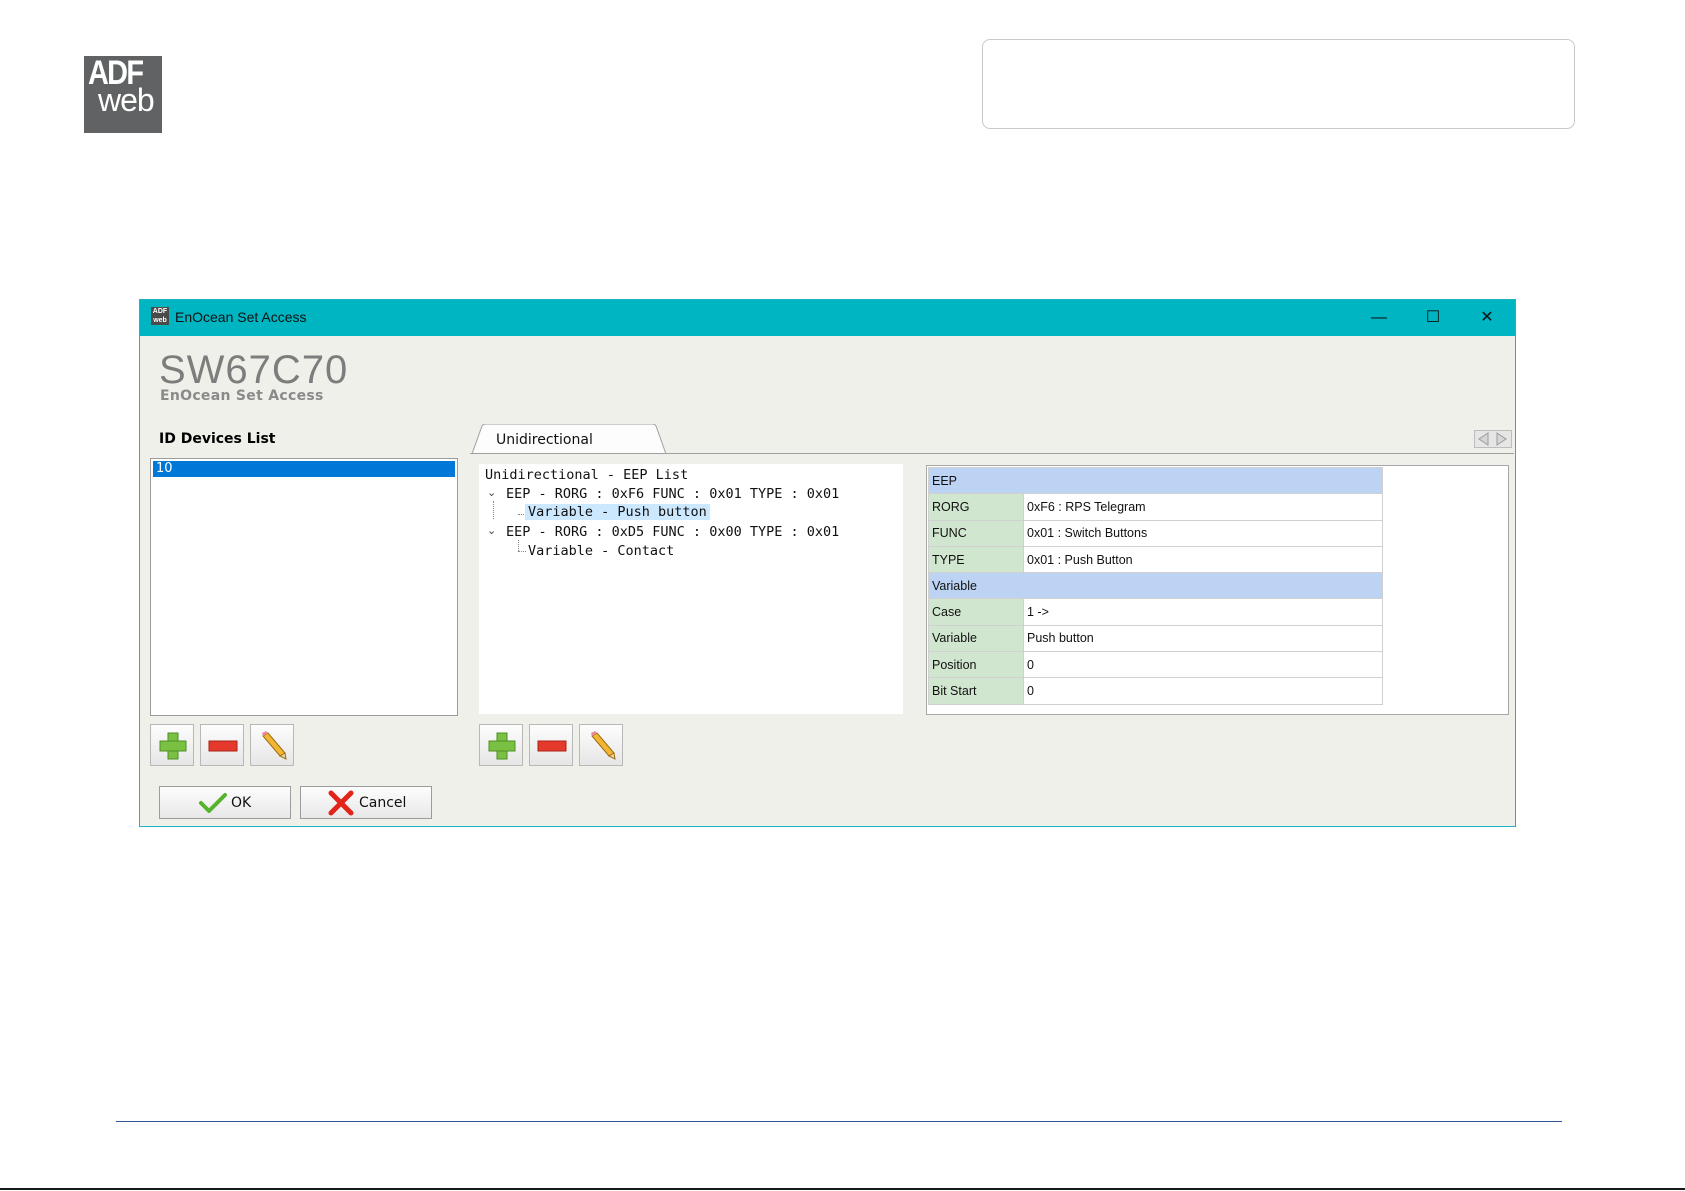 The height and width of the screenshot is (1191, 1685). I want to click on close-button: ✕, so click(1487, 318).